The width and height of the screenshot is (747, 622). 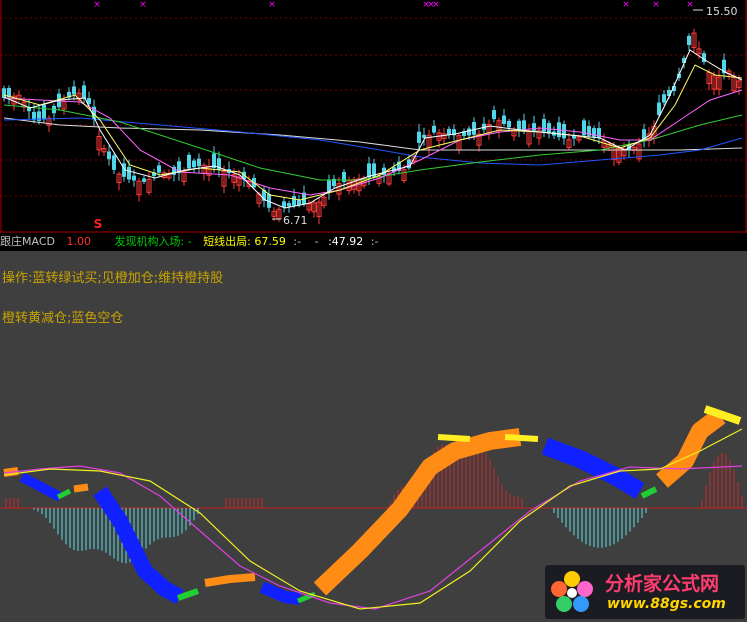 I want to click on logo-url: www.88gs.com, so click(x=666, y=604).